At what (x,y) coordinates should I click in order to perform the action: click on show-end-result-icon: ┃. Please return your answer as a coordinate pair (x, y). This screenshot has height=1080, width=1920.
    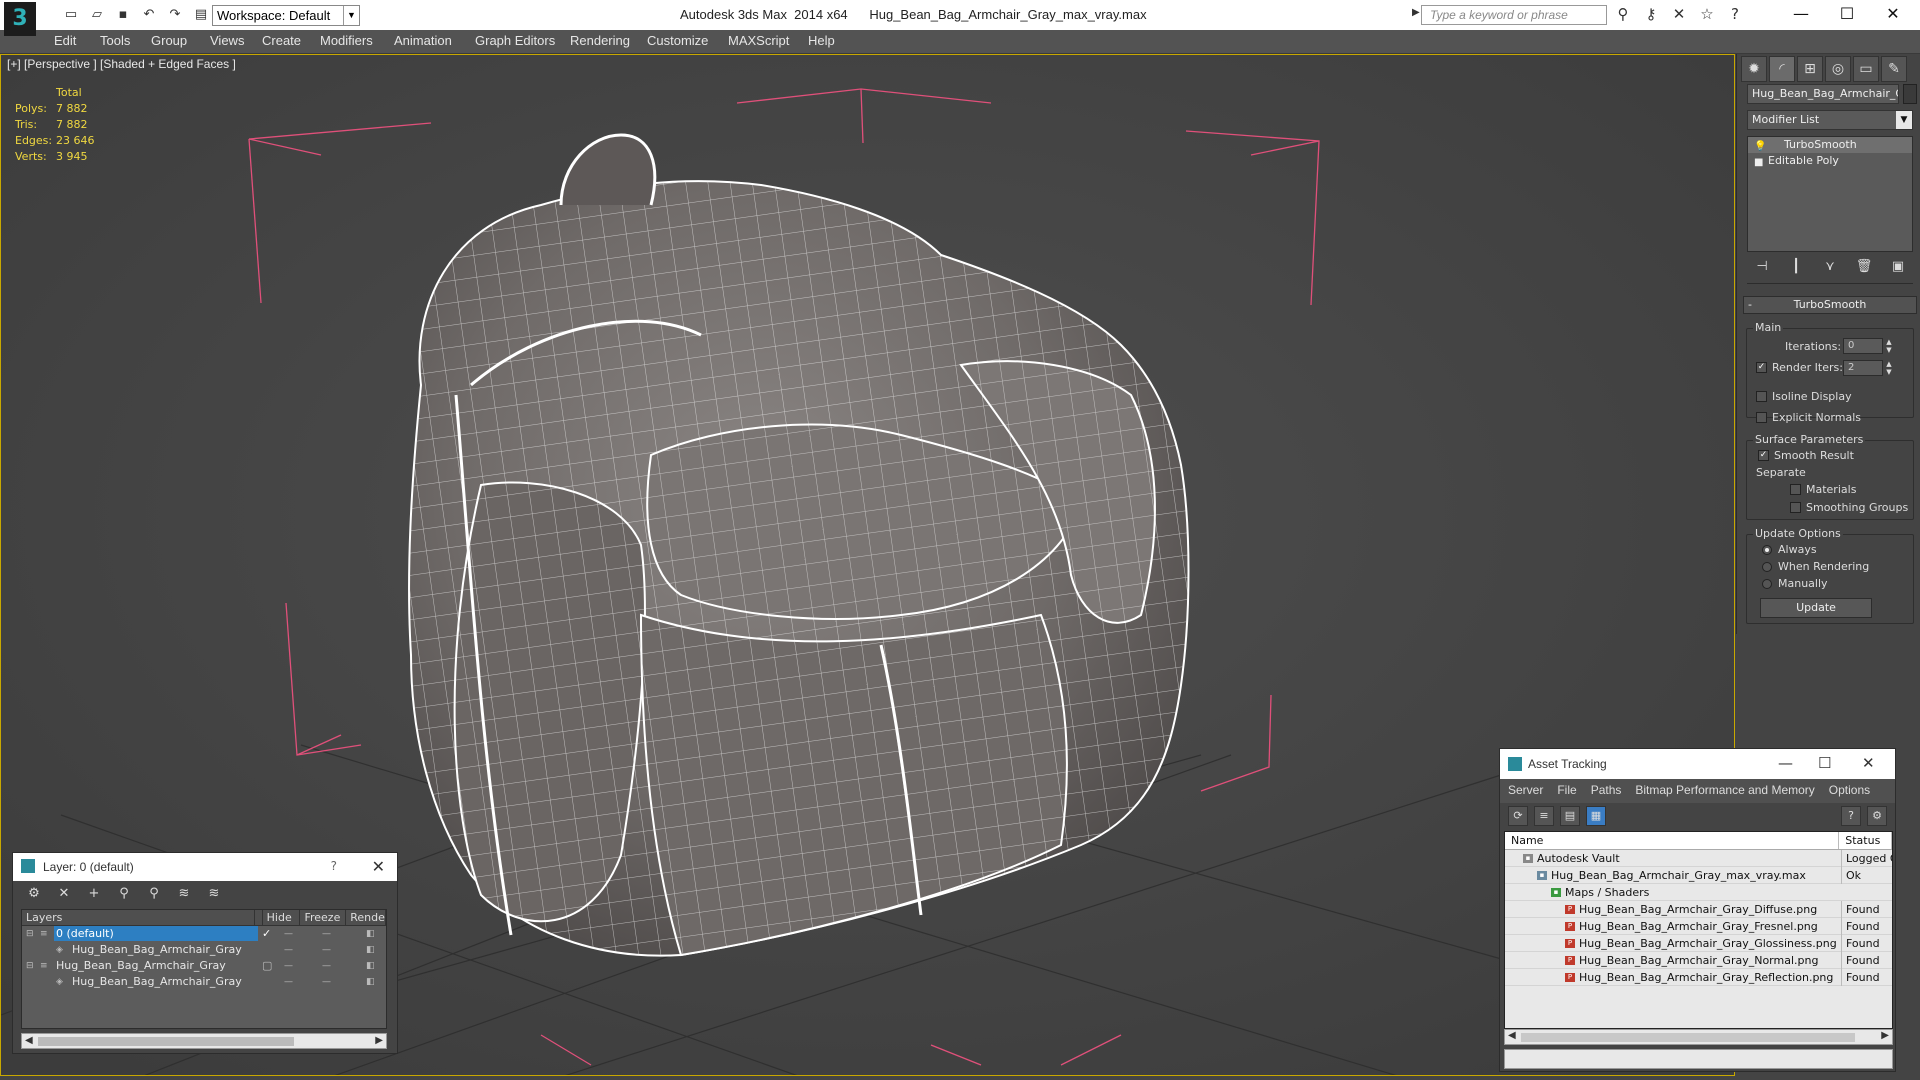
    Looking at the image, I should click on (1796, 267).